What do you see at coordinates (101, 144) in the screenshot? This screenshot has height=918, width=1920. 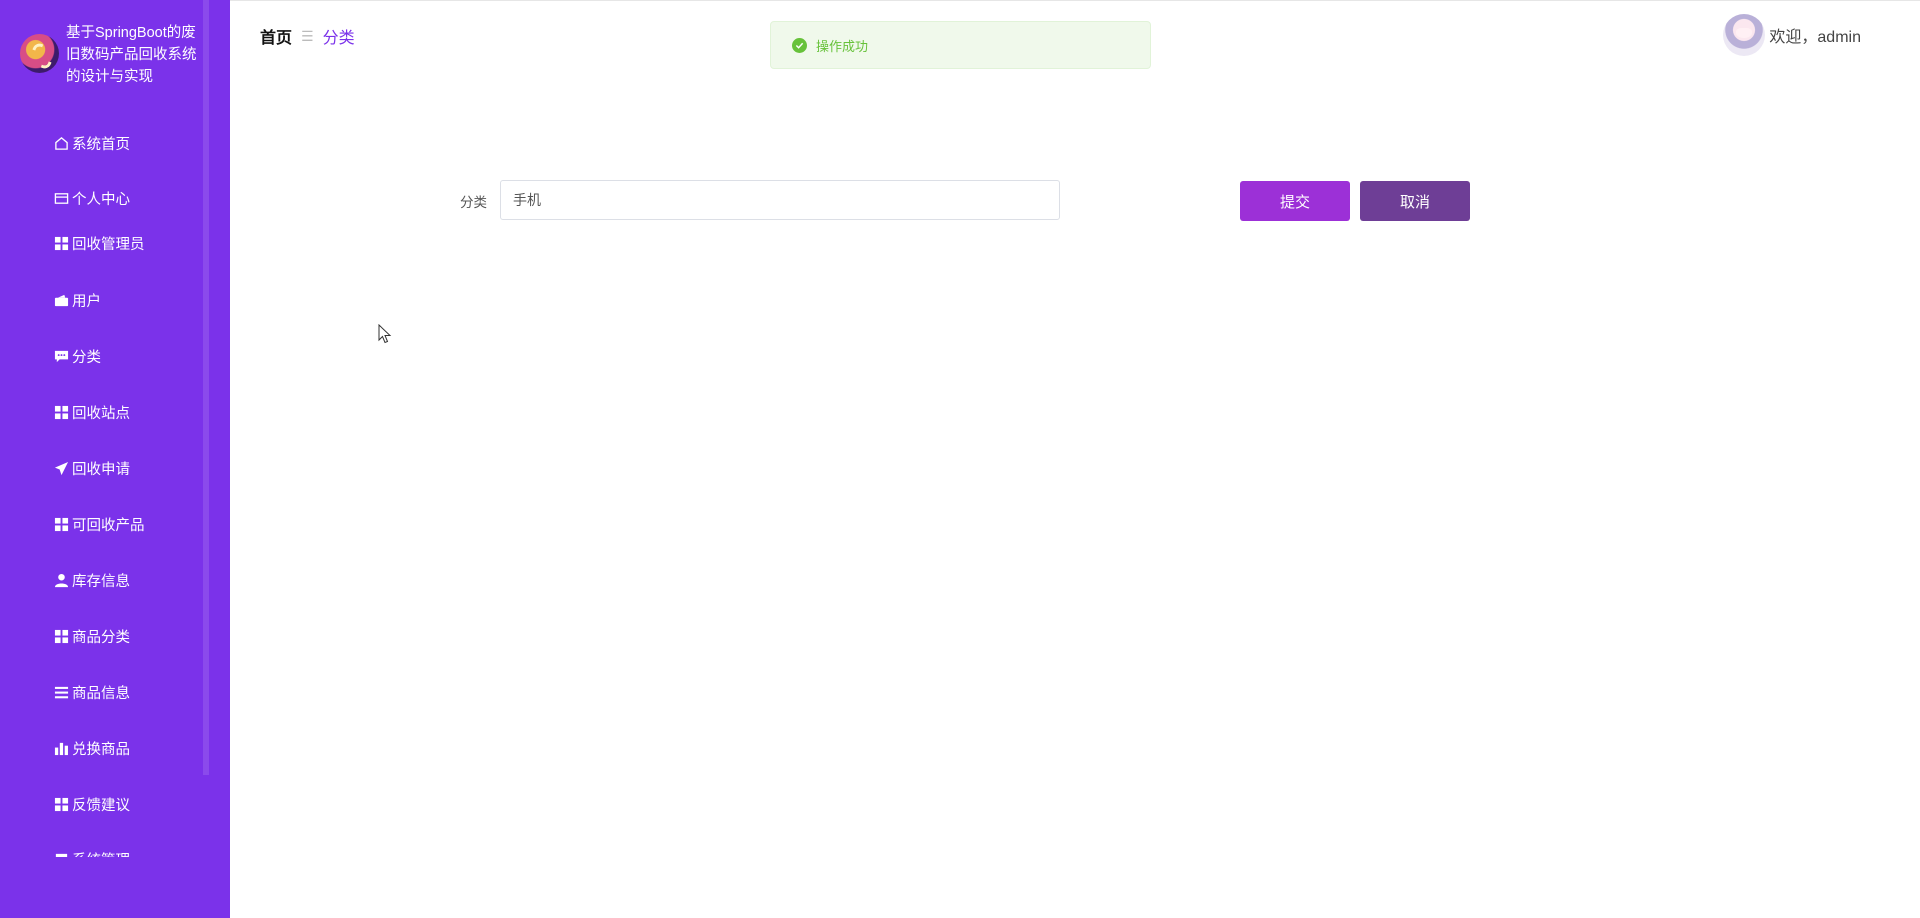 I see `sidebar-item-label: 系统首页` at bounding box center [101, 144].